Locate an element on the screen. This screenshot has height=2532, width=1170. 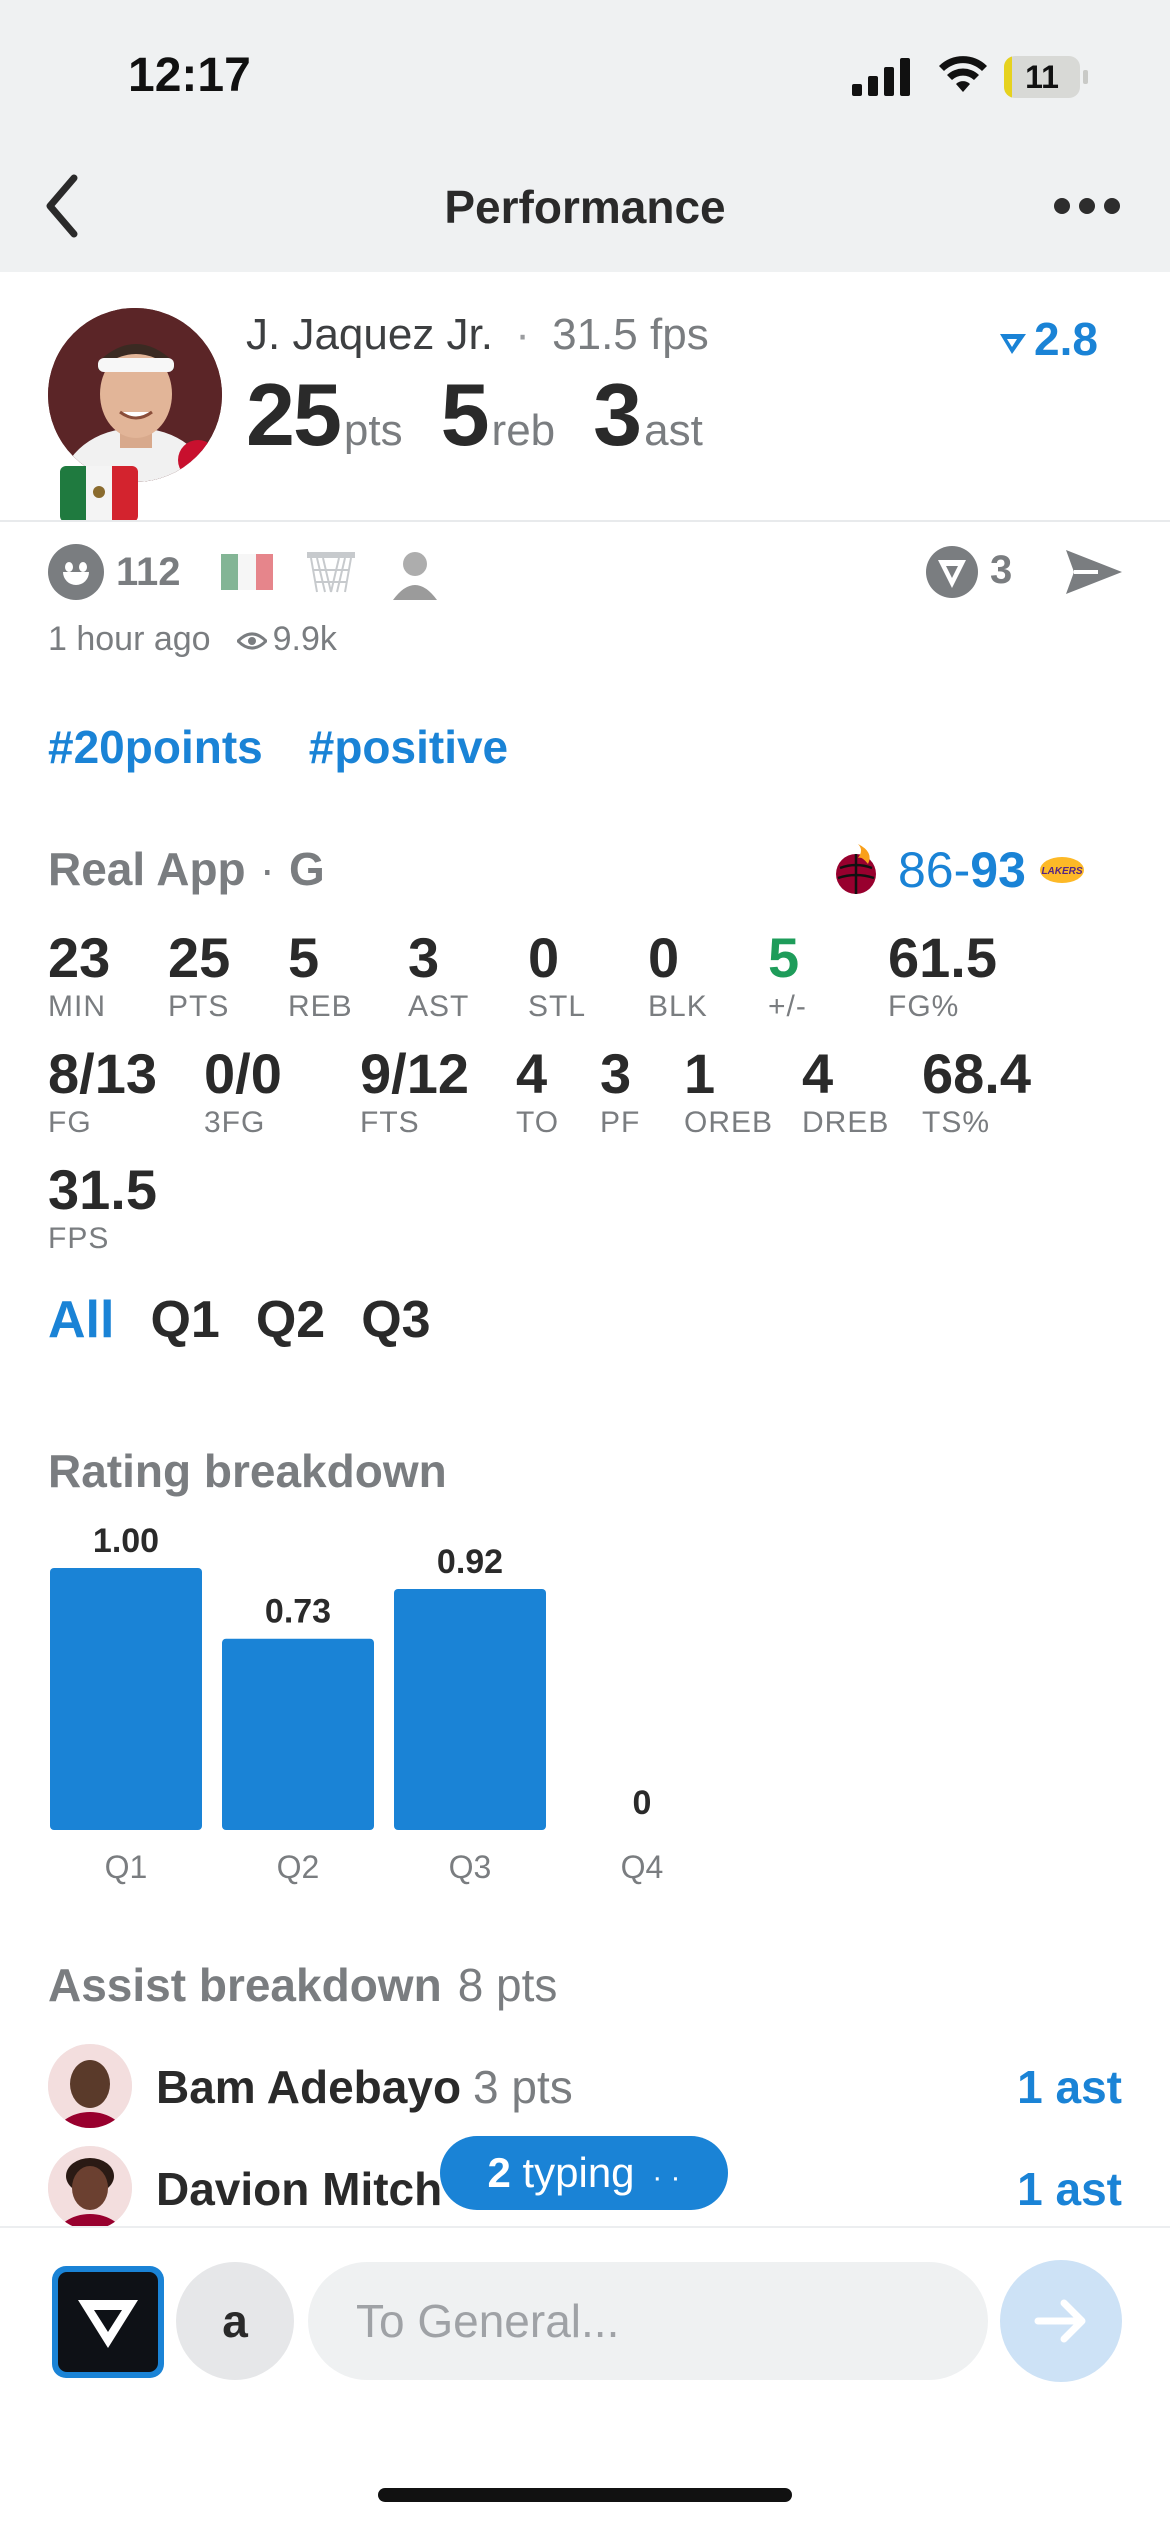
rating-value-label: 0.73 is located at coordinates (298, 1612).